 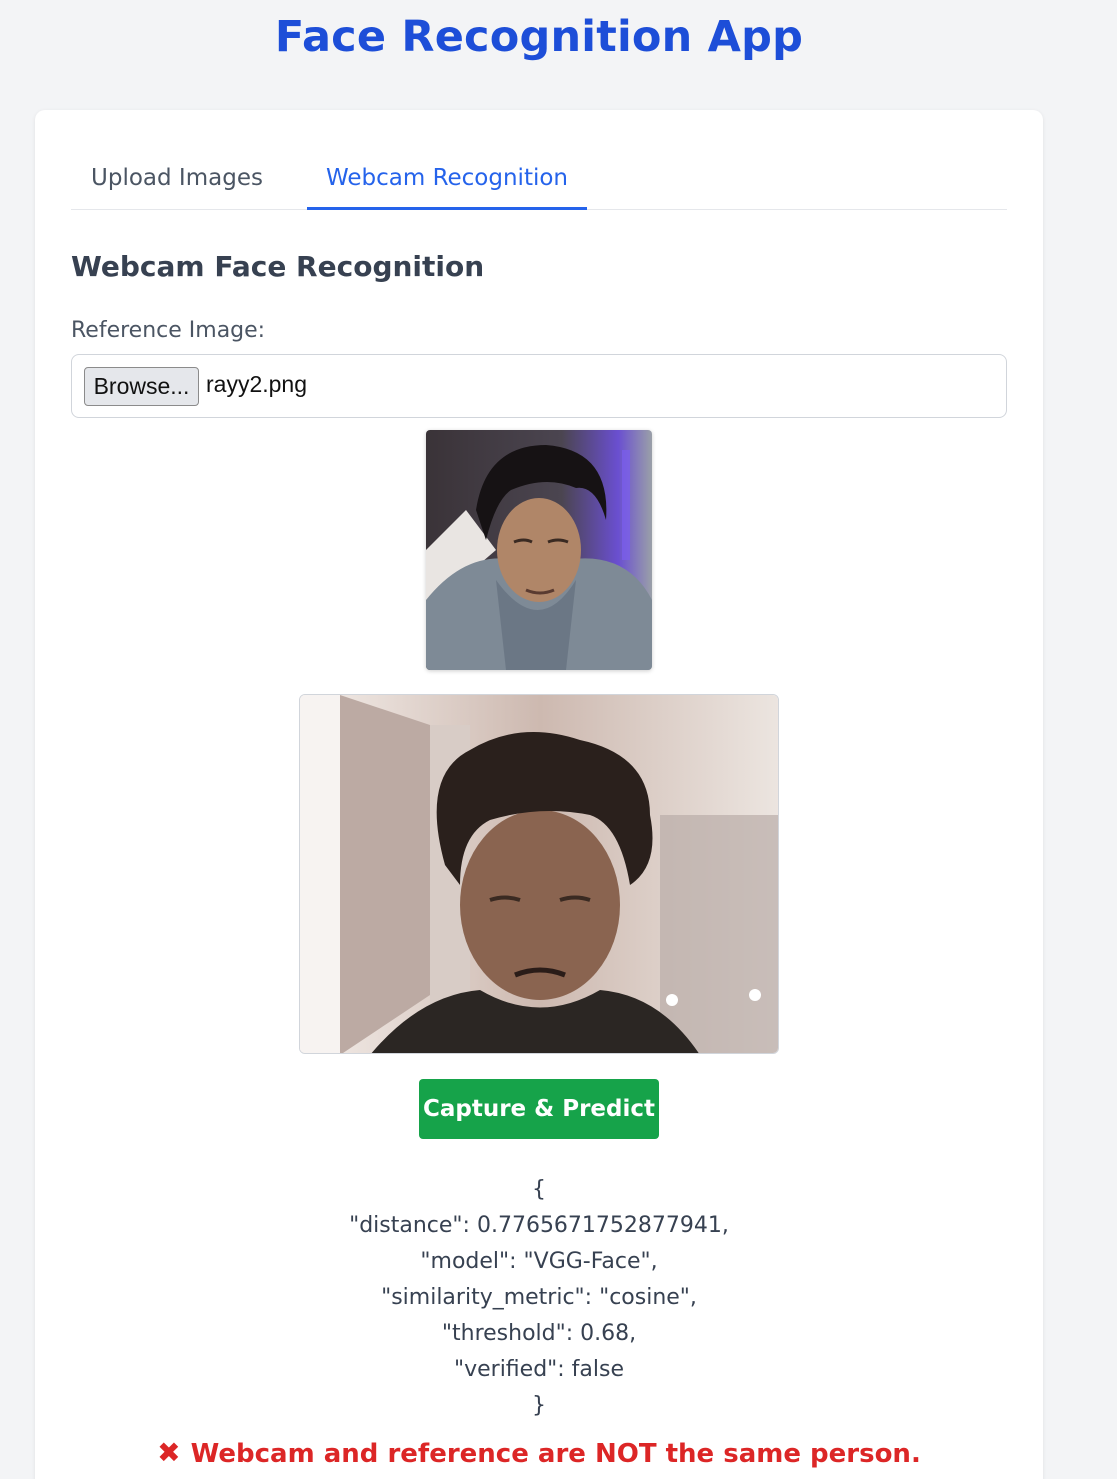 What do you see at coordinates (177, 183) in the screenshot?
I see `tab-upload-images: Upload Images` at bounding box center [177, 183].